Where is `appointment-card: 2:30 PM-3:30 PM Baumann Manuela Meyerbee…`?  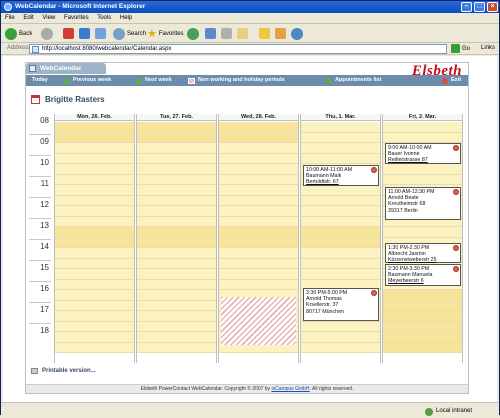 appointment-card: 2:30 PM-3:30 PM Baumann Manuela Meyerbee… is located at coordinates (423, 275).